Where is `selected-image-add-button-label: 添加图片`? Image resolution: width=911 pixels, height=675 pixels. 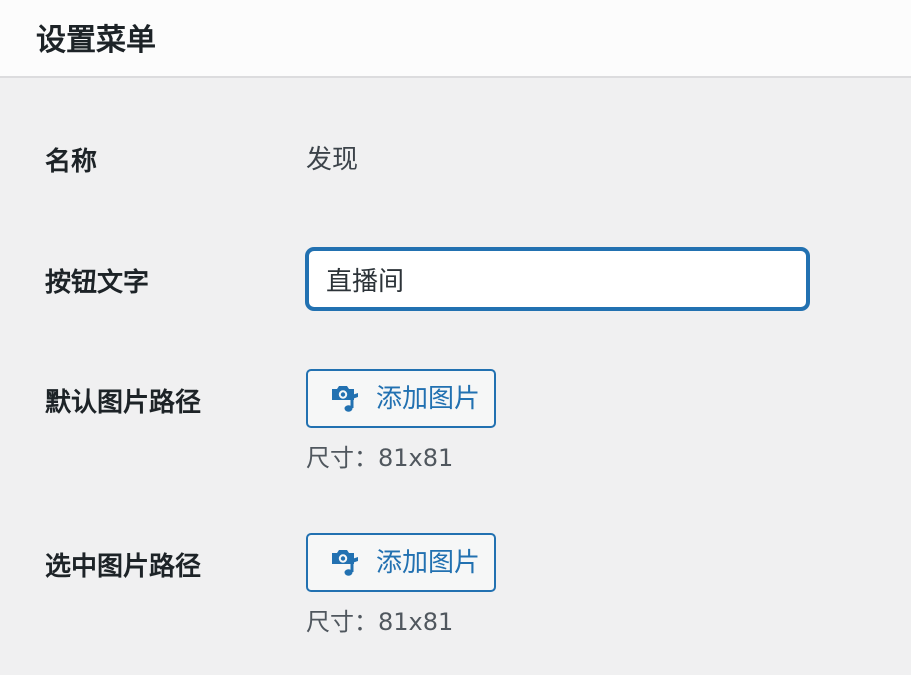
selected-image-add-button-label: 添加图片 is located at coordinates (428, 562).